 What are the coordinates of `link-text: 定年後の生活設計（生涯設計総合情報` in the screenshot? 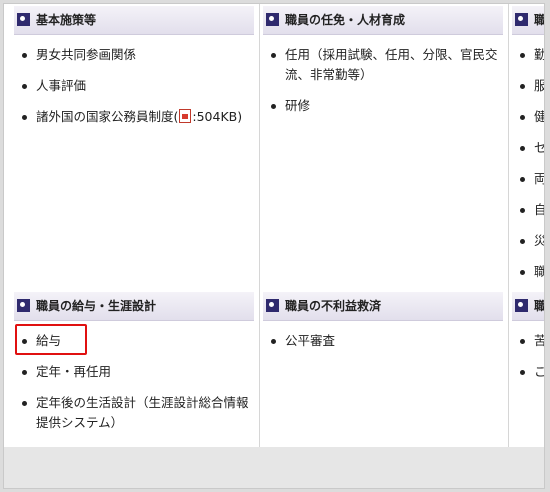 It's located at (142, 402).